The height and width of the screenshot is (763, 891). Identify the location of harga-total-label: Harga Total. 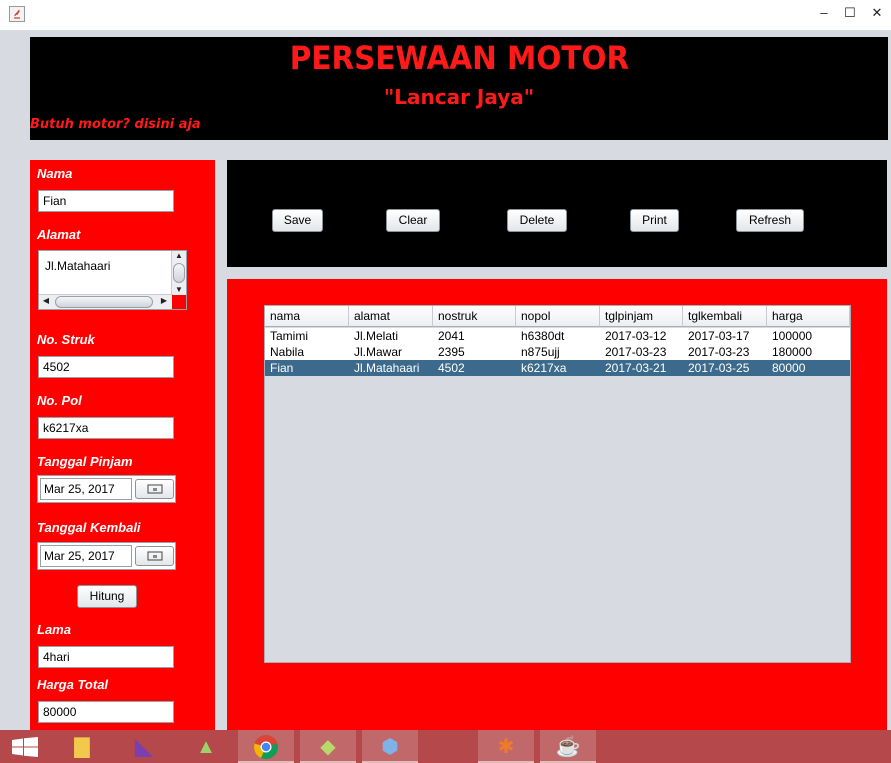
(73, 684).